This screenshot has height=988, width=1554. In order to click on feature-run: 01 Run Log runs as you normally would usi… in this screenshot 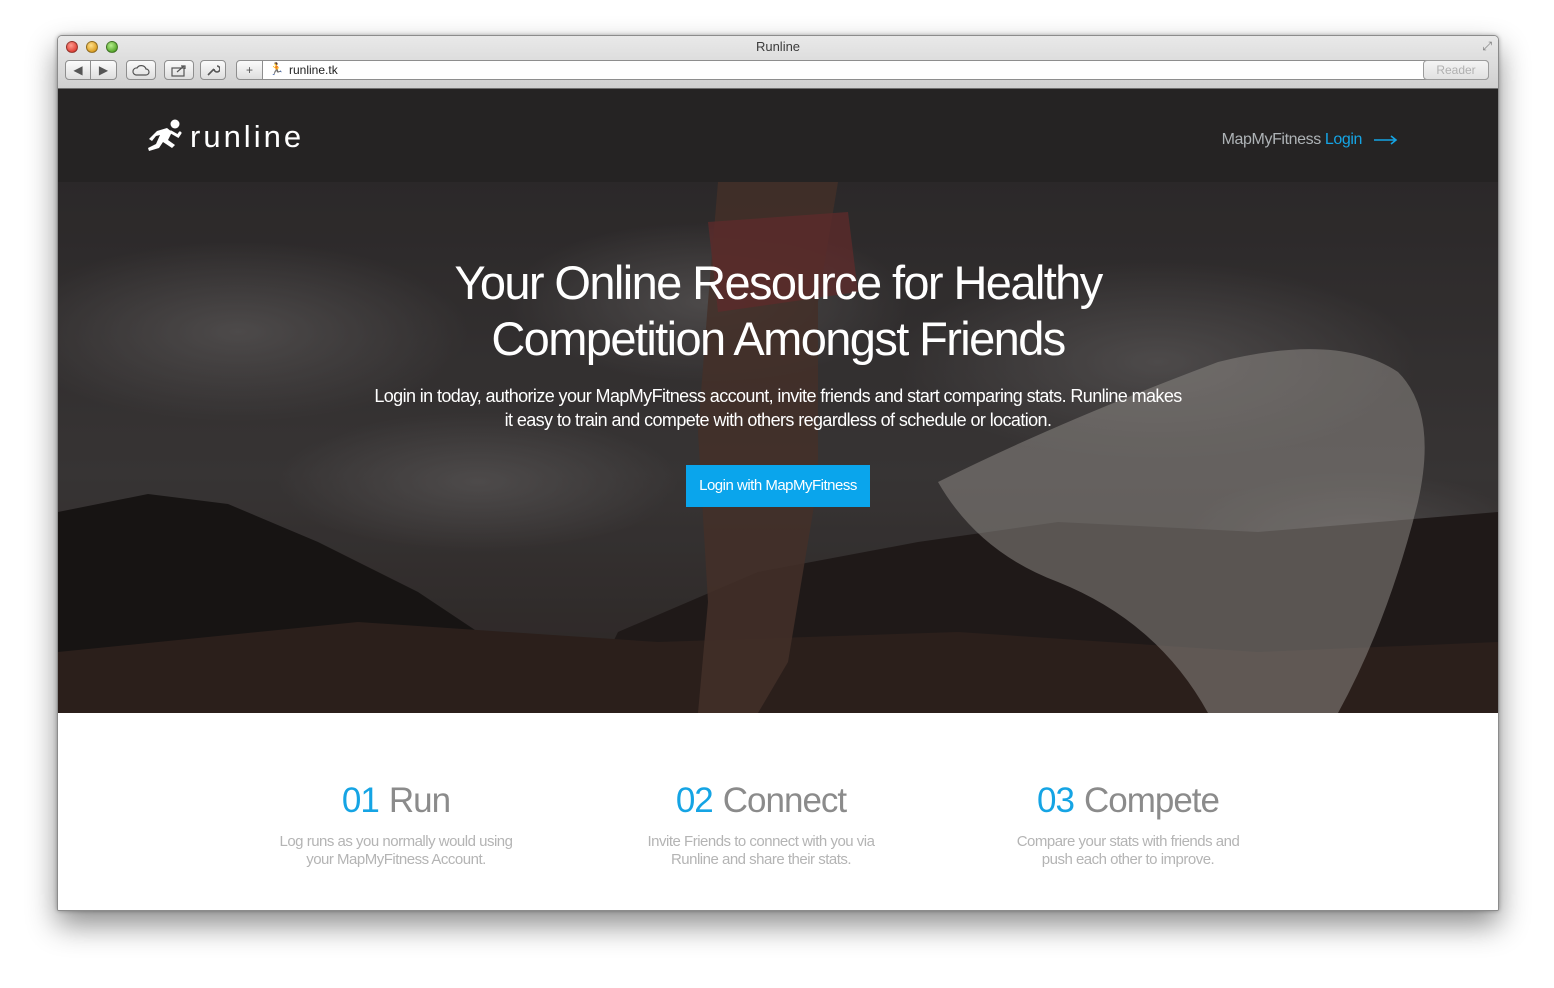, I will do `click(396, 824)`.